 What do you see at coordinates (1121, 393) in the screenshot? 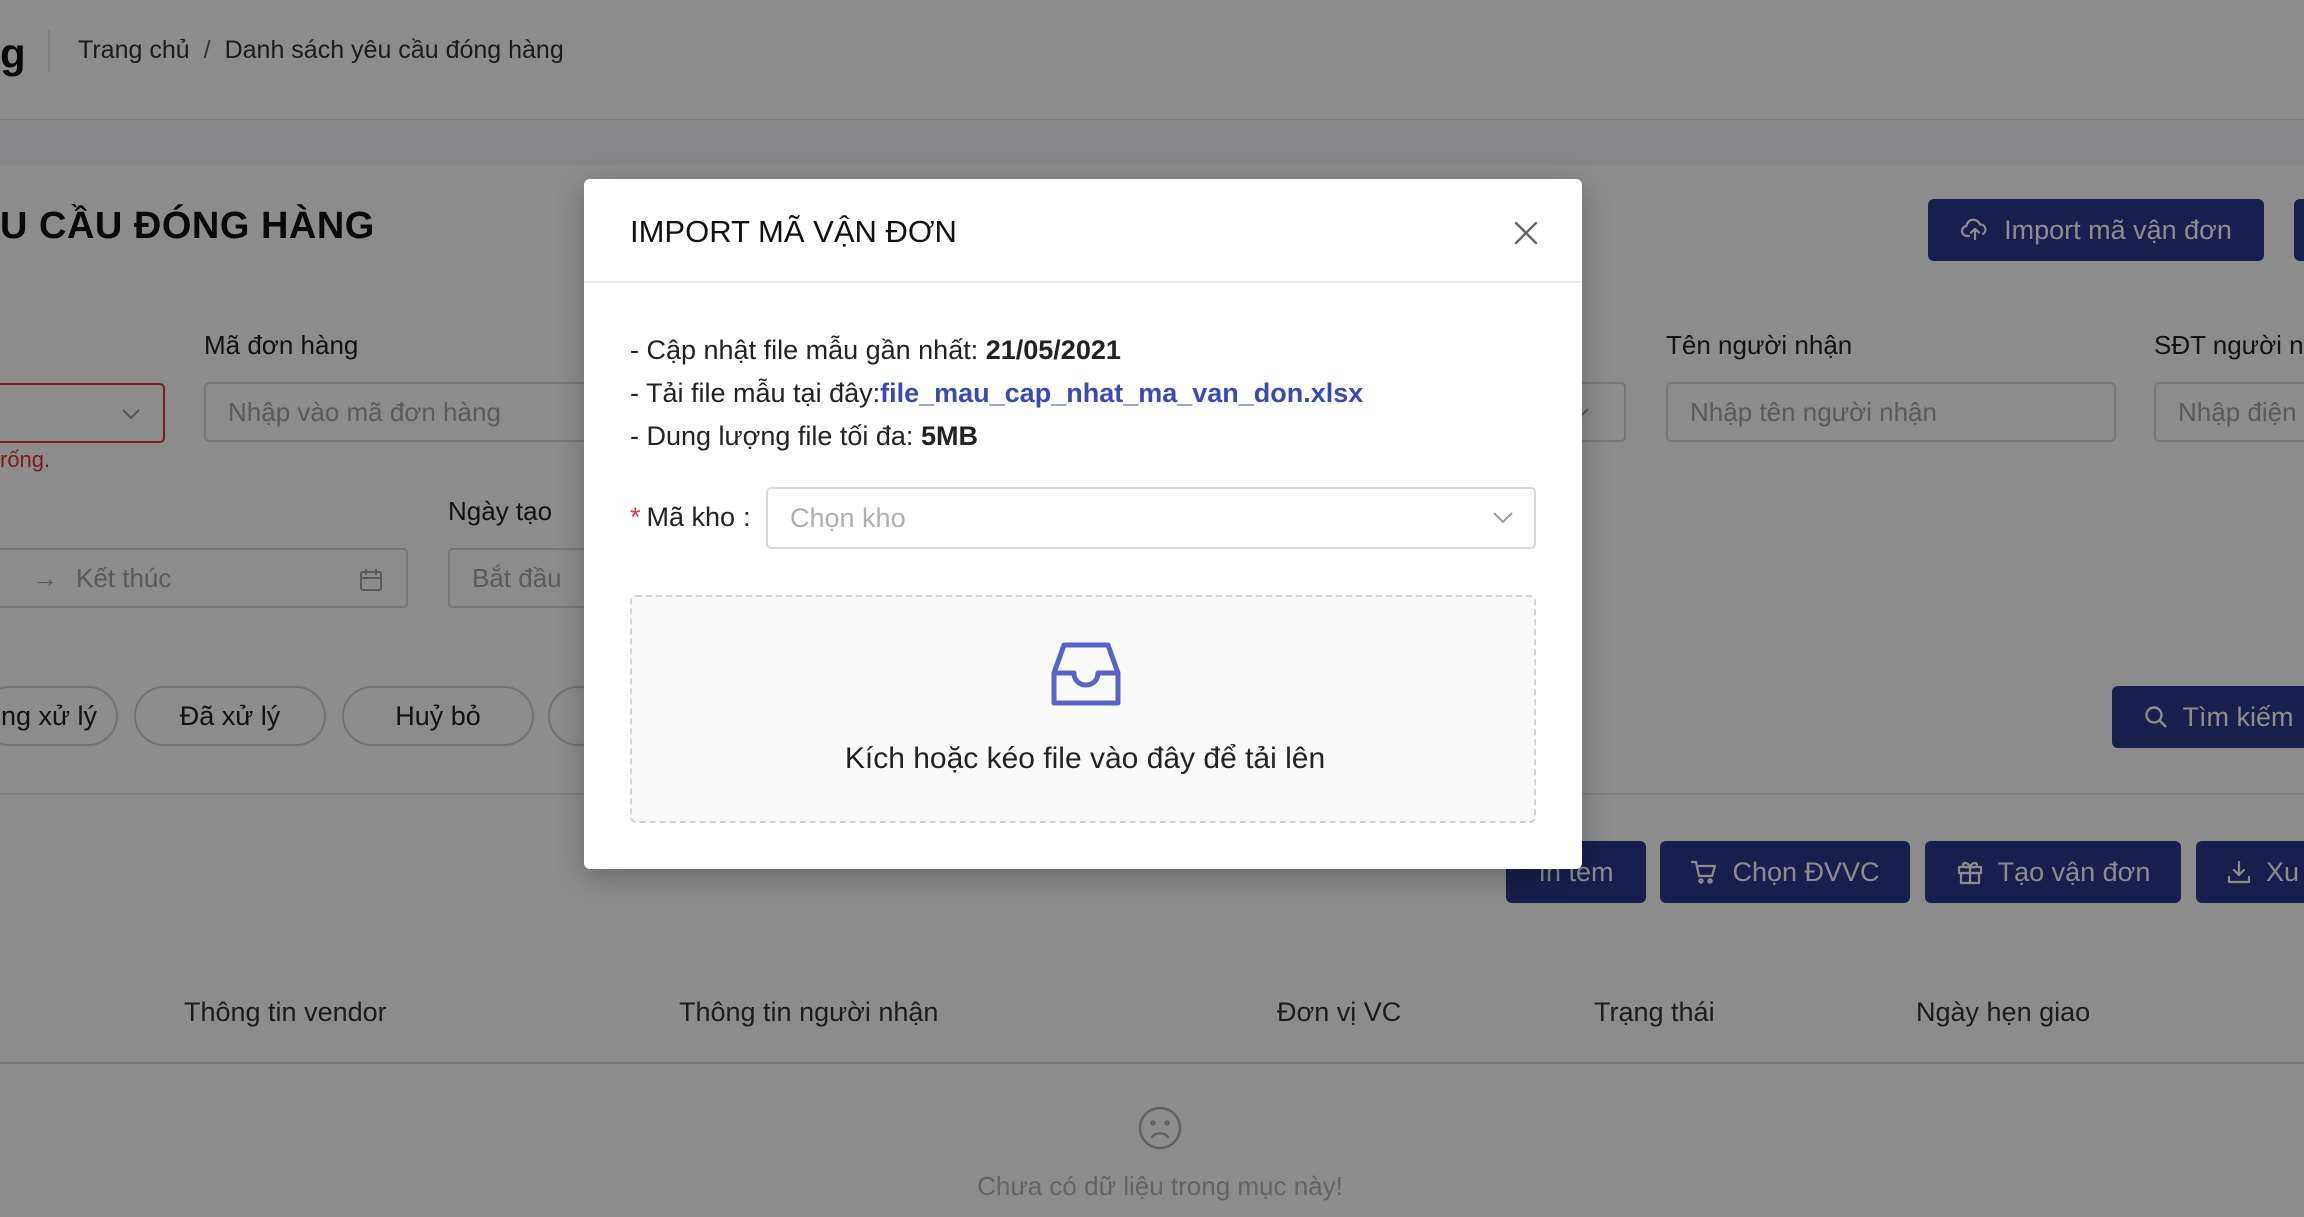
I see `template-download-link: file_mau_cap_nhat_ma_van_don.xlsx` at bounding box center [1121, 393].